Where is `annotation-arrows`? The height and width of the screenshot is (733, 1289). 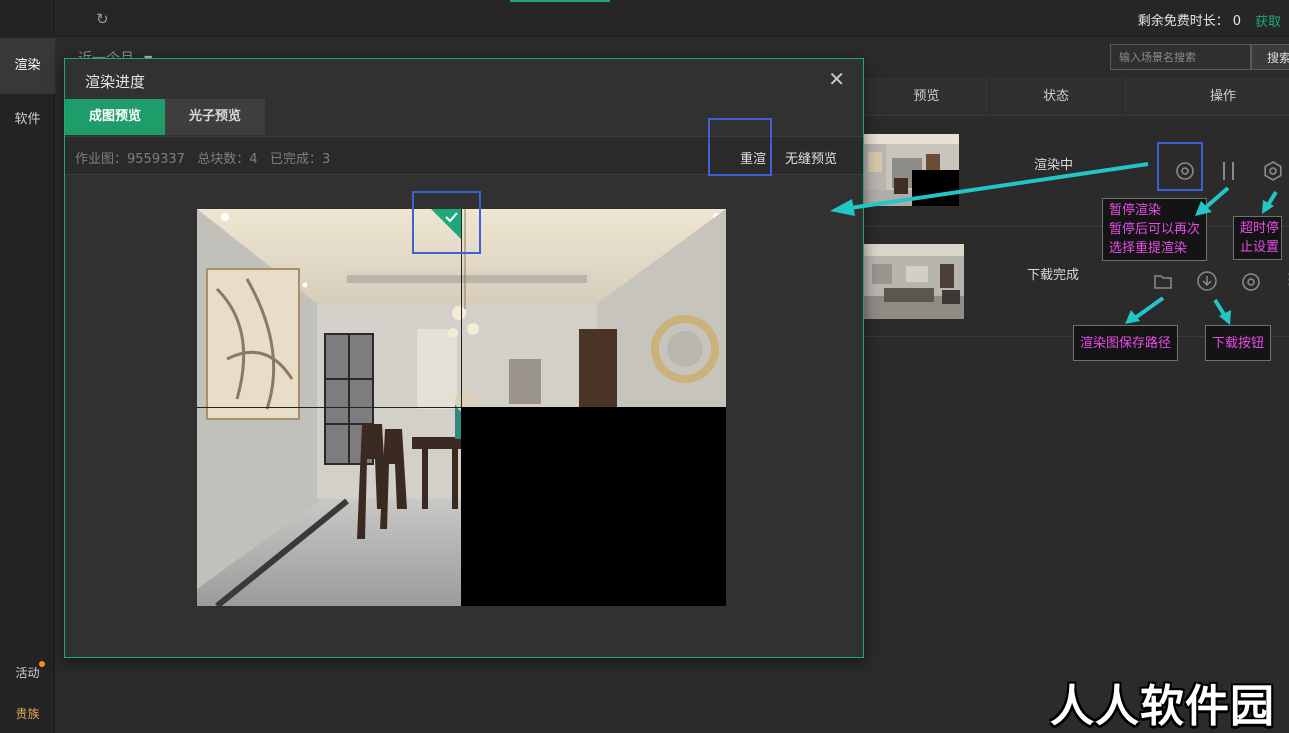 annotation-arrows is located at coordinates (1054, 243).